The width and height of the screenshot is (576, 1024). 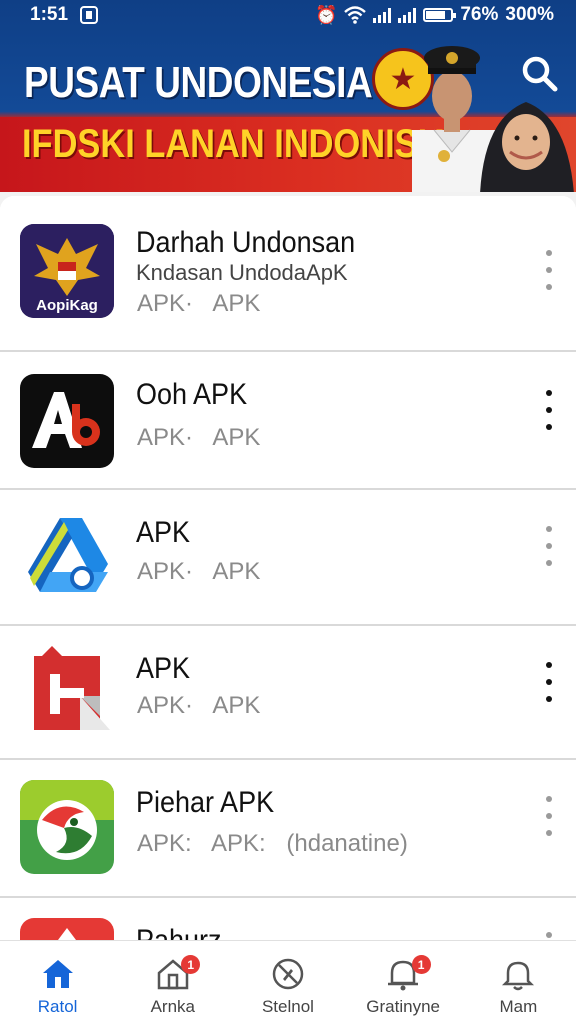 I want to click on list-item: Pahurz, so click(x=288, y=920).